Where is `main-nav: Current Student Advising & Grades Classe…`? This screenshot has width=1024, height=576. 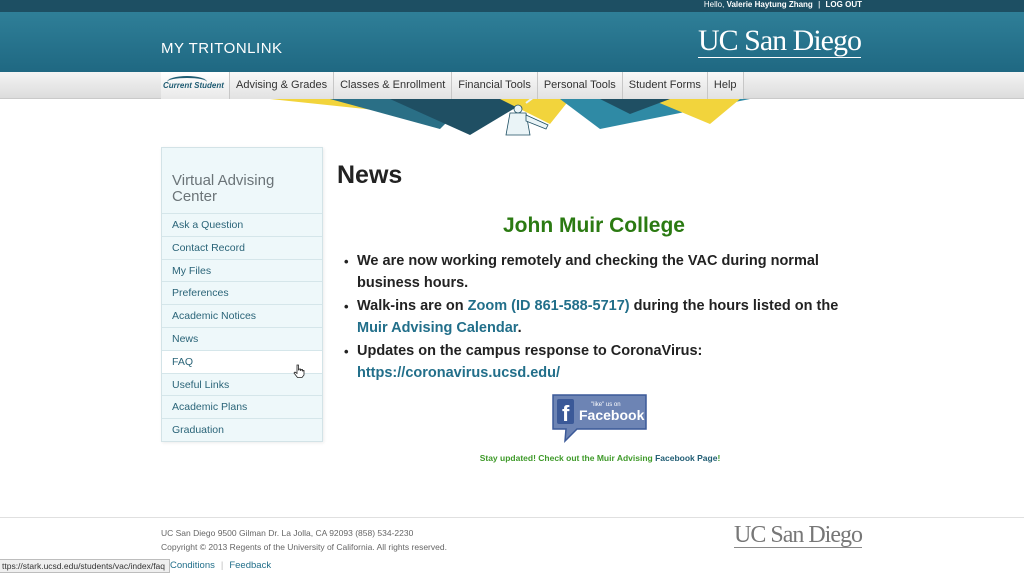 main-nav: Current Student Advising & Grades Classe… is located at coordinates (452, 85).